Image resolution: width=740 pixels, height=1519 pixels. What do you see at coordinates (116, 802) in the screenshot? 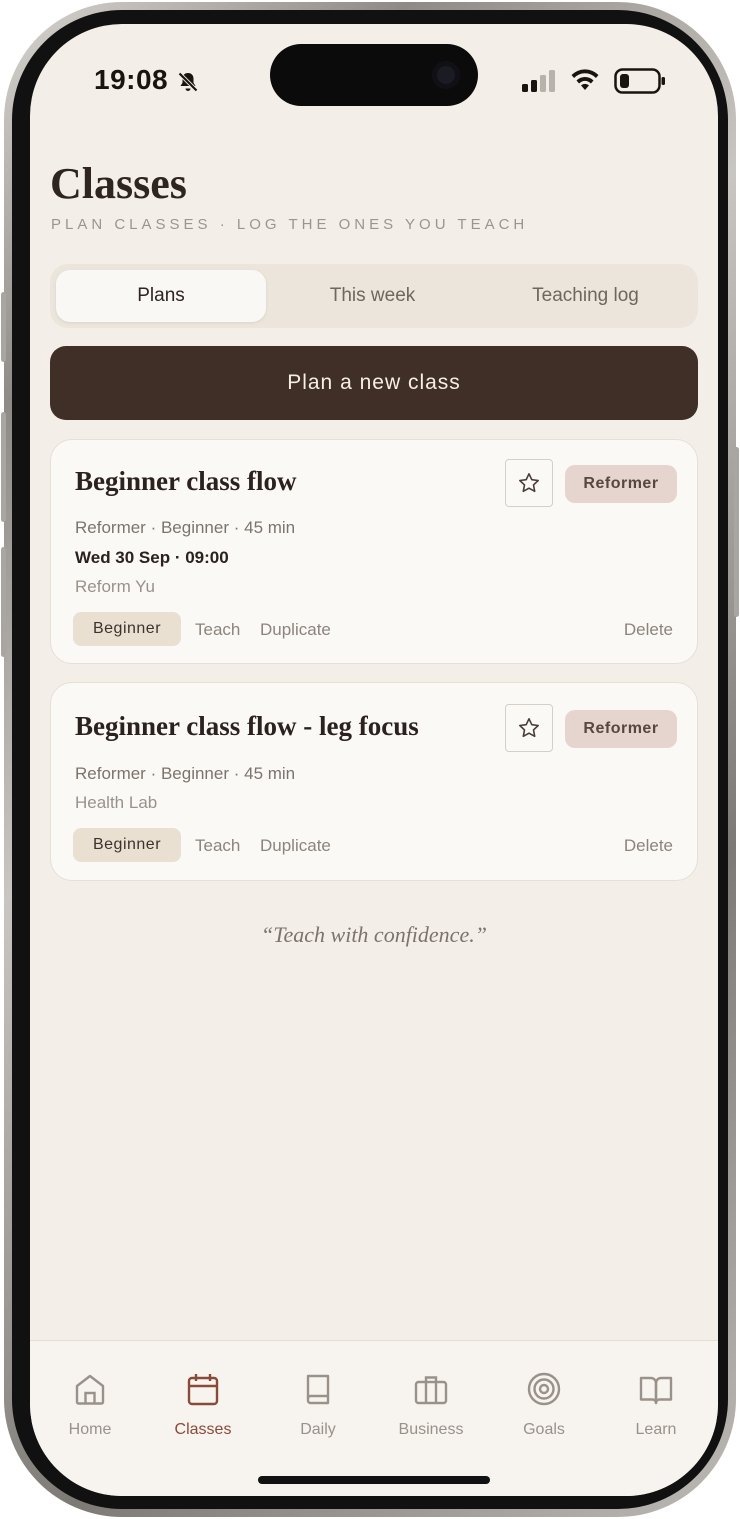
I see `class-location: Health Lab` at bounding box center [116, 802].